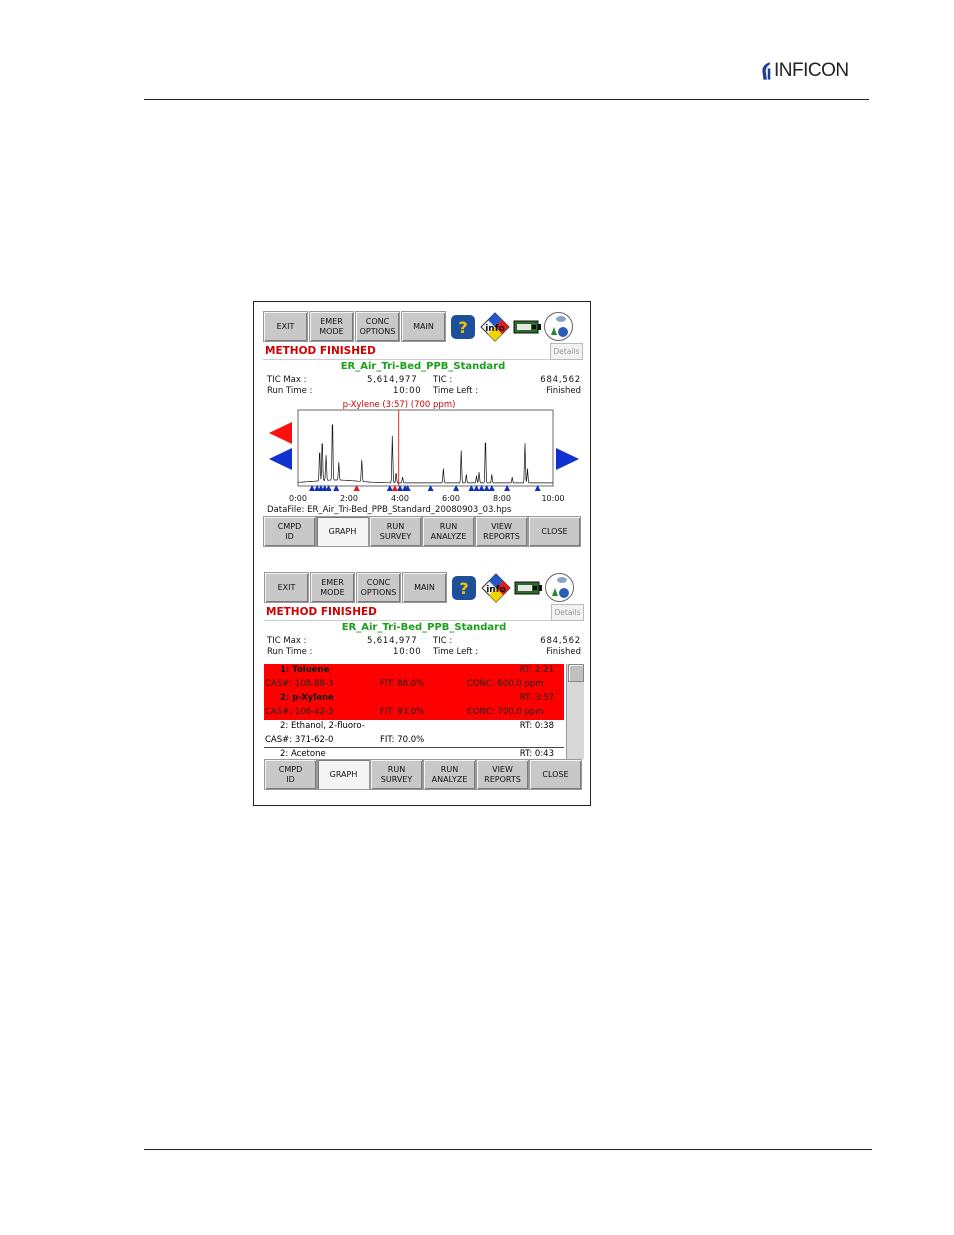  What do you see at coordinates (414, 699) in the screenshot?
I see `list-item: 2: p-Xylene RT: 3:57` at bounding box center [414, 699].